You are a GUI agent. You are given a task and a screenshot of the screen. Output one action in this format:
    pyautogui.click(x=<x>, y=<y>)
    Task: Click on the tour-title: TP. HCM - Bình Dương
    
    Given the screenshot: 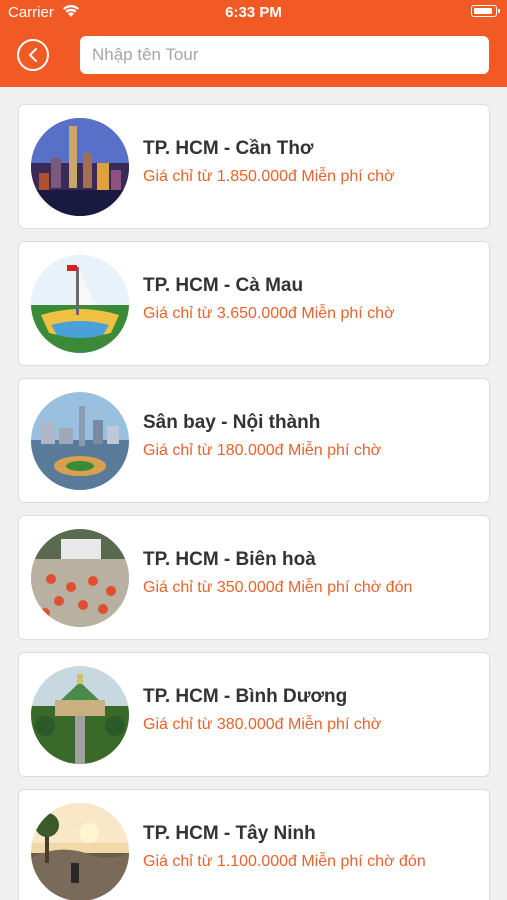 What is the action you would take?
    pyautogui.click(x=245, y=696)
    